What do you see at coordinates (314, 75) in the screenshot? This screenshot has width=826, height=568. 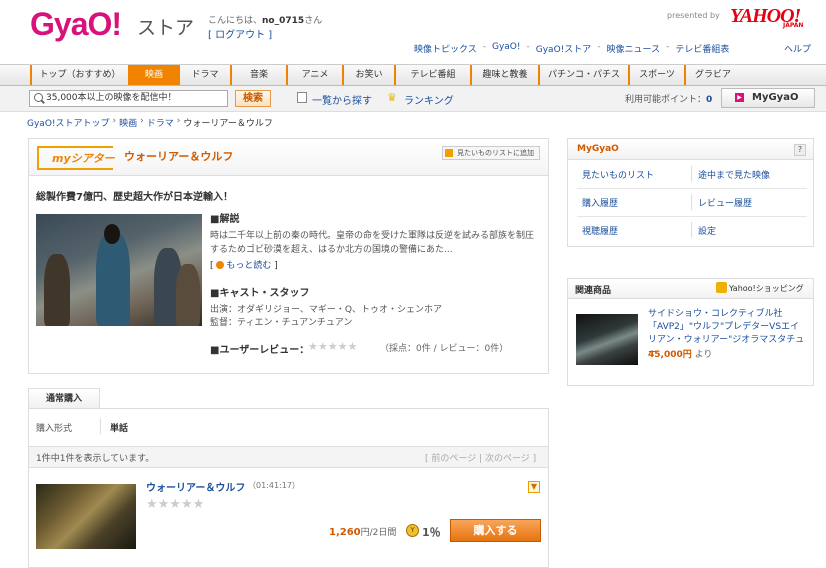 I see `nav-item-anime: アニメ` at bounding box center [314, 75].